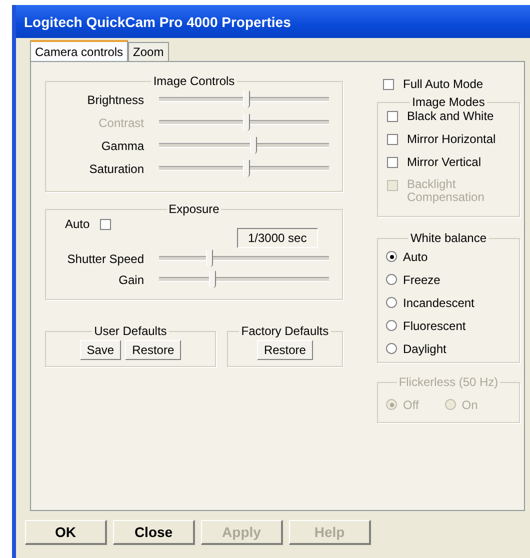 The height and width of the screenshot is (558, 530). I want to click on slider-label: Shutter Speed, so click(105, 259).